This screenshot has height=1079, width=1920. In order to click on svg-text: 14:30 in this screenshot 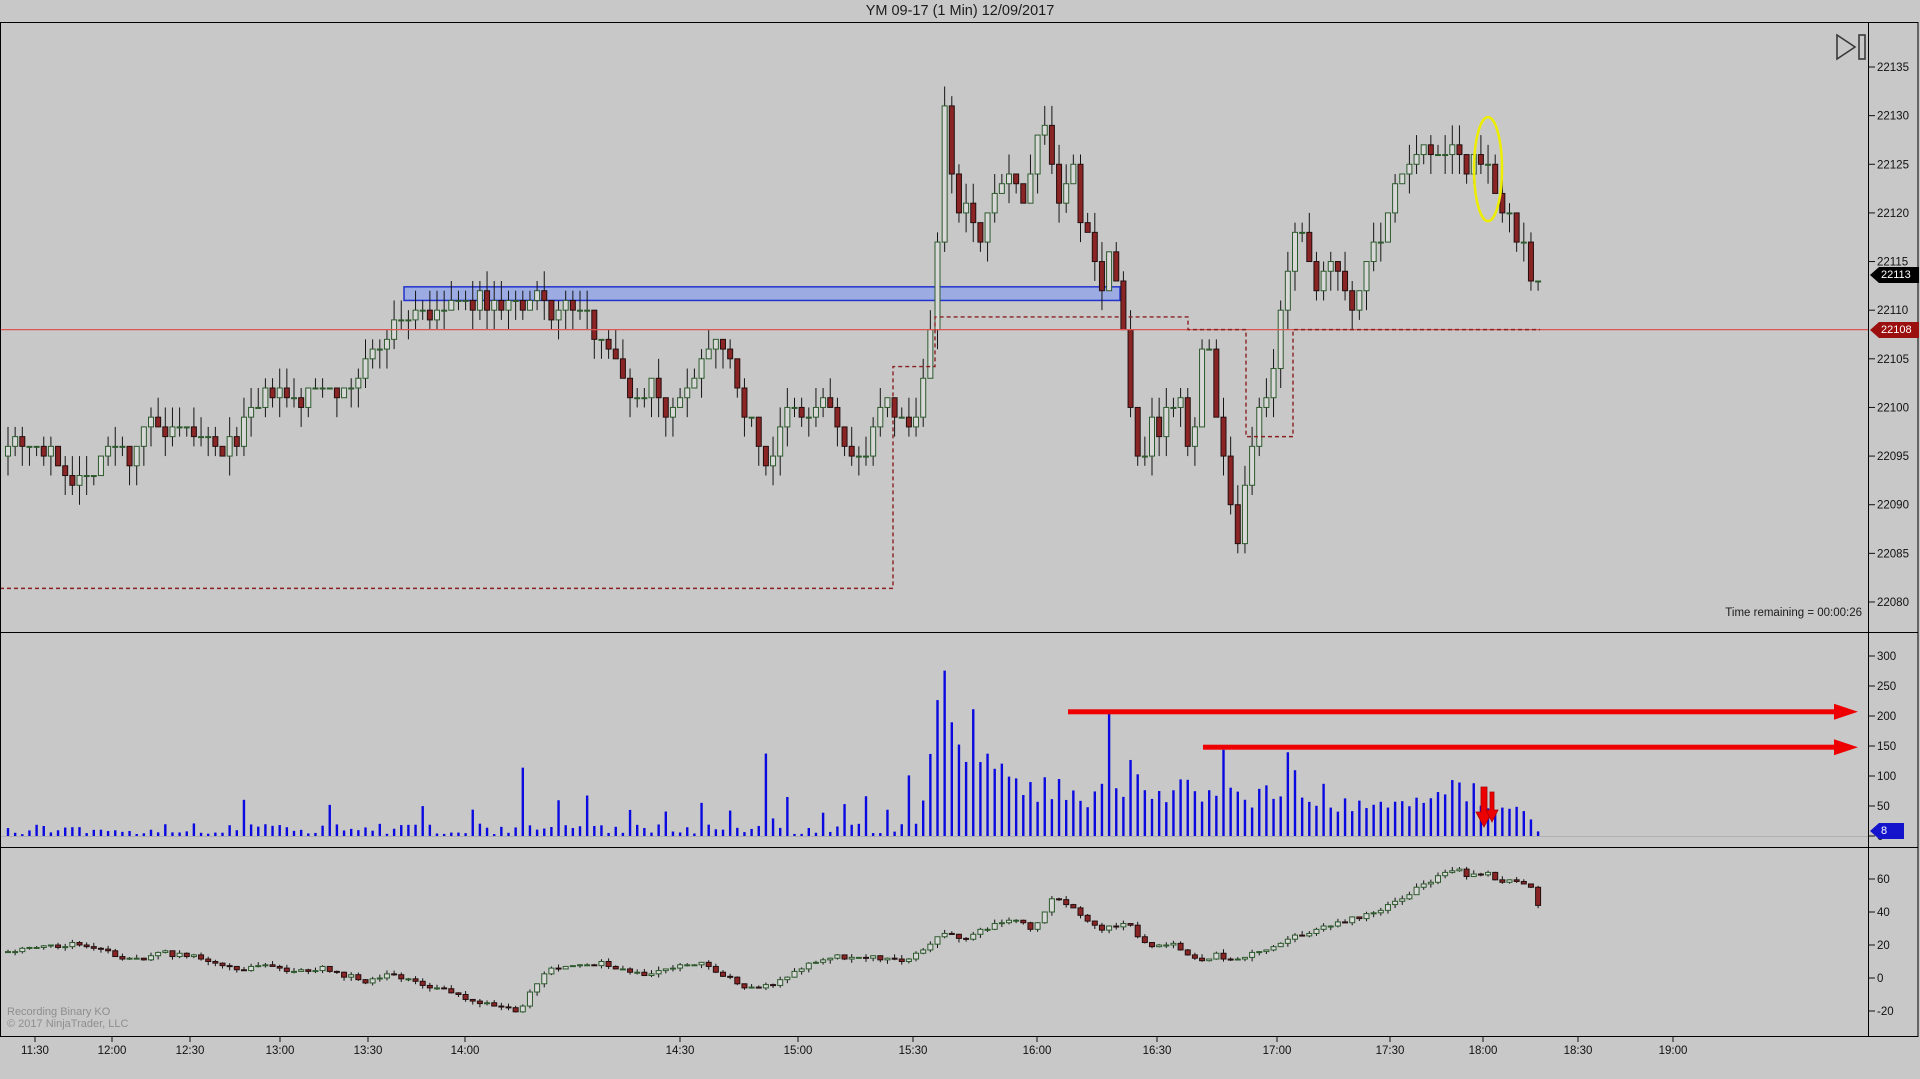, I will do `click(680, 1051)`.